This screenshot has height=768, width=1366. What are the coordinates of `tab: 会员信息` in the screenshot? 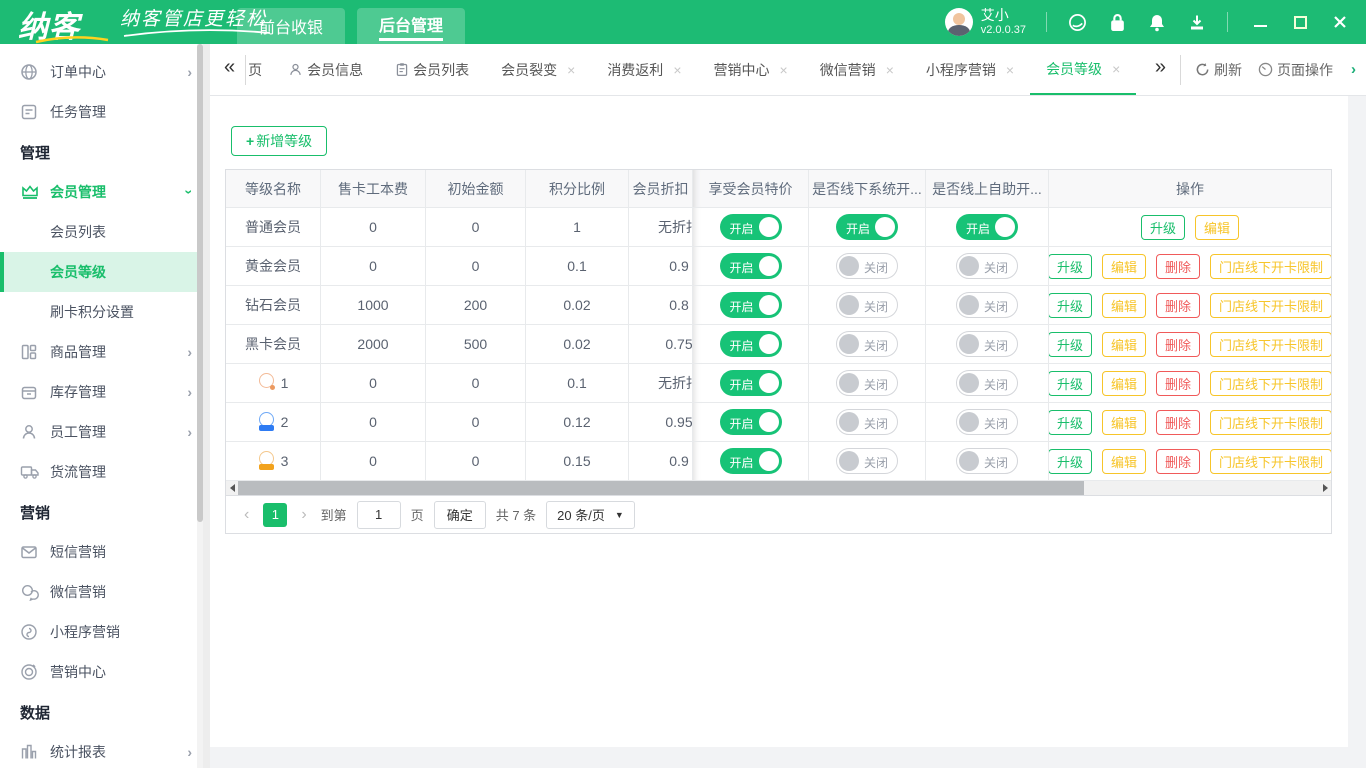 It's located at (325, 69).